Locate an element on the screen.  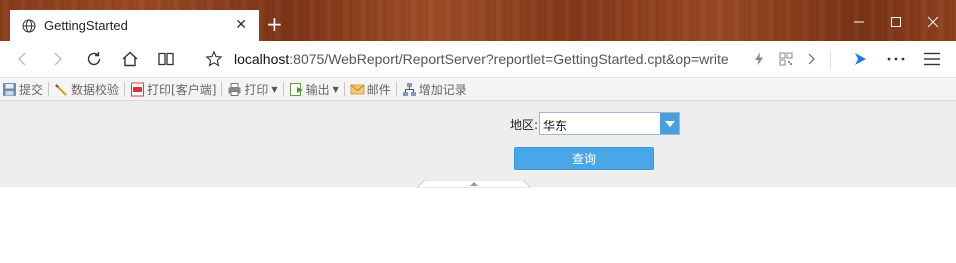
region-select: 华东 is located at coordinates (609, 123).